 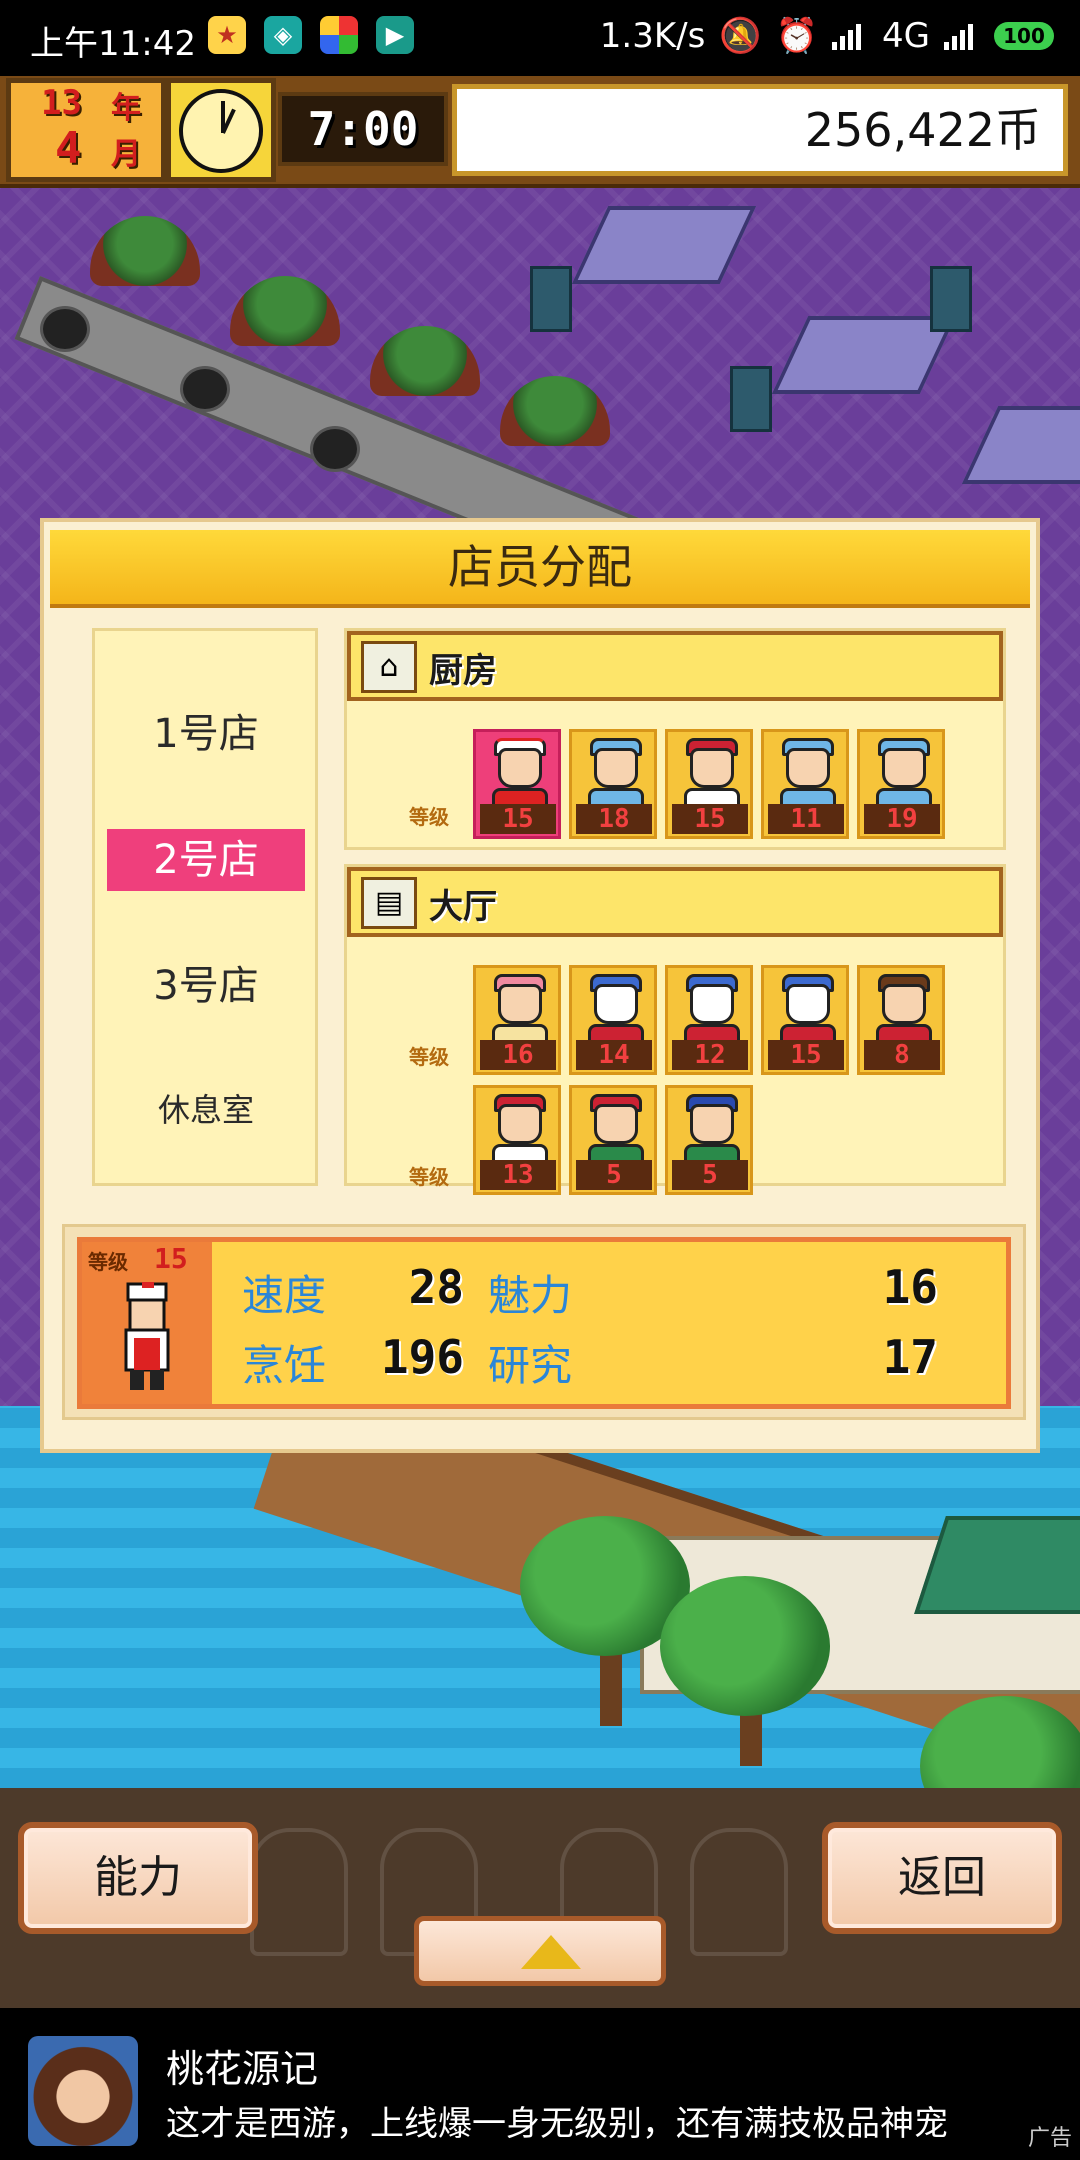 I want to click on staff-level: 12, so click(x=710, y=1055).